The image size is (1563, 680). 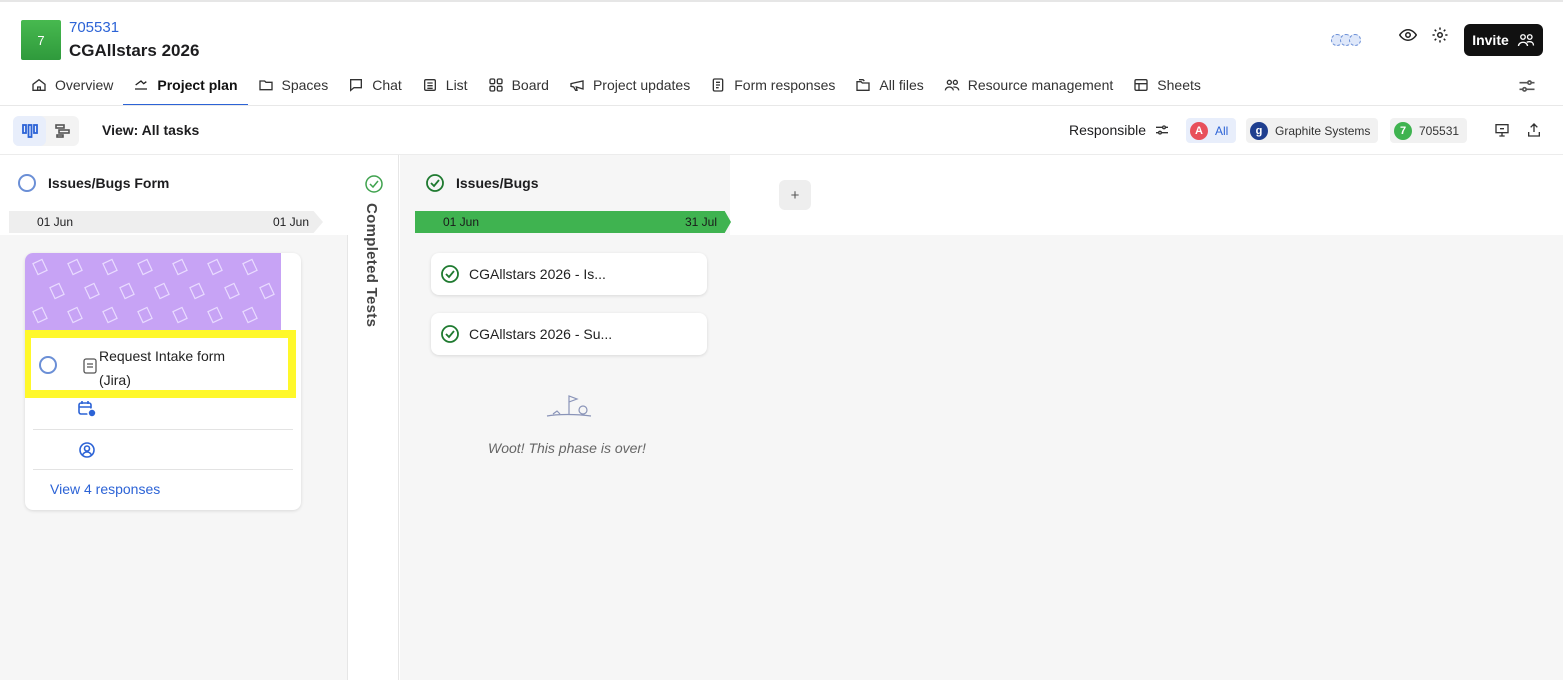 What do you see at coordinates (1312, 130) in the screenshot?
I see `filter-chip-graphite-systems: g Graphite Systems` at bounding box center [1312, 130].